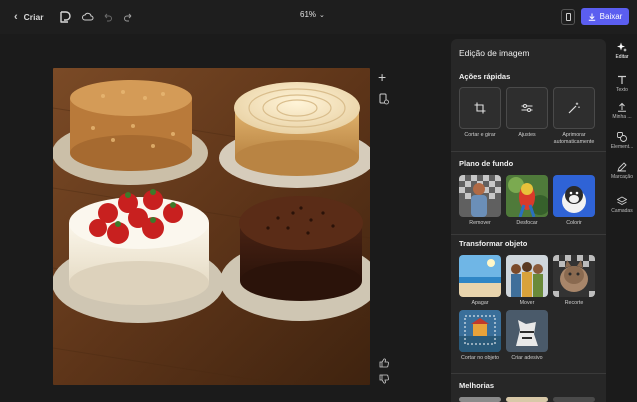 The width and height of the screenshot is (637, 402). Describe the element at coordinates (611, 16) in the screenshot. I see `download-label: Baixar` at that location.